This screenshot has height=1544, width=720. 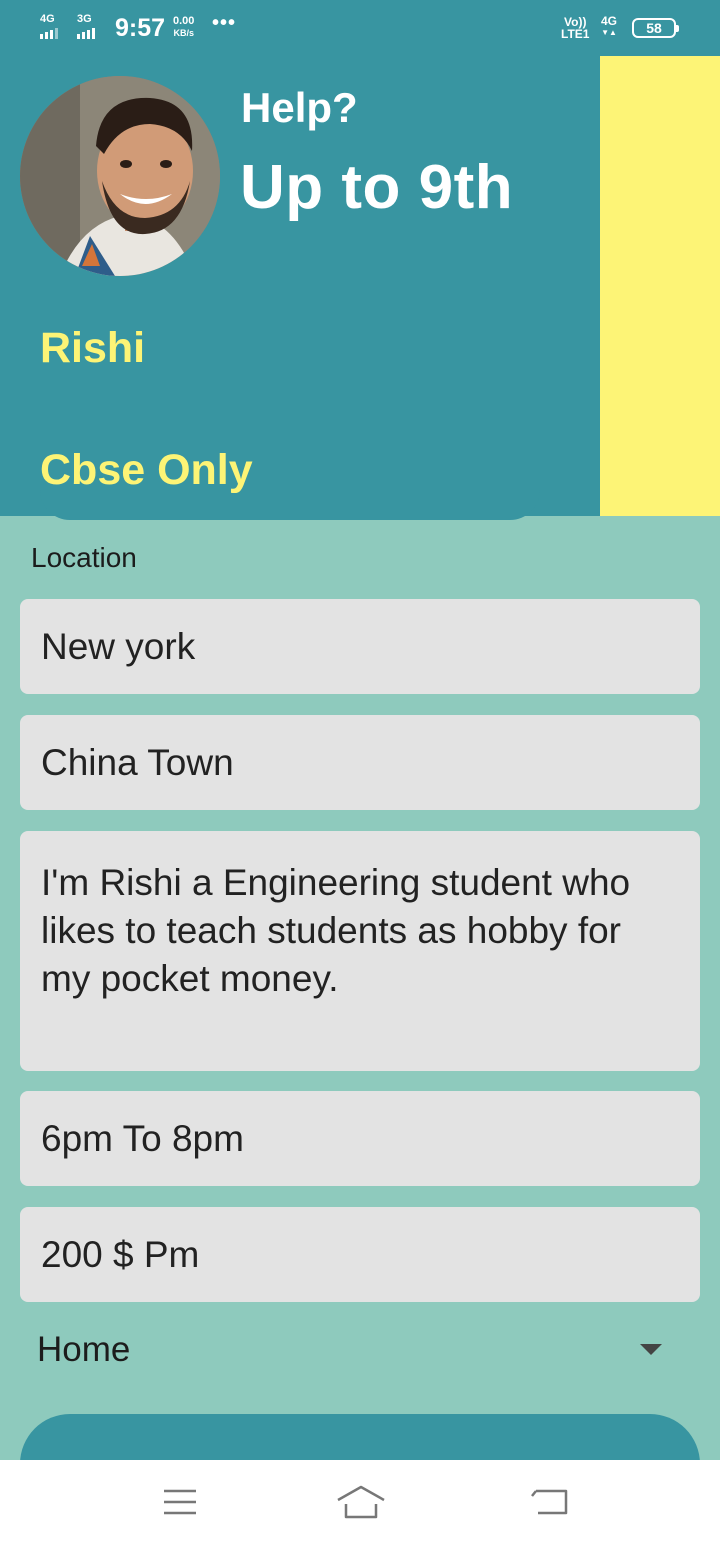 What do you see at coordinates (609, 32) in the screenshot?
I see `data-arrows-icon: ▼▲` at bounding box center [609, 32].